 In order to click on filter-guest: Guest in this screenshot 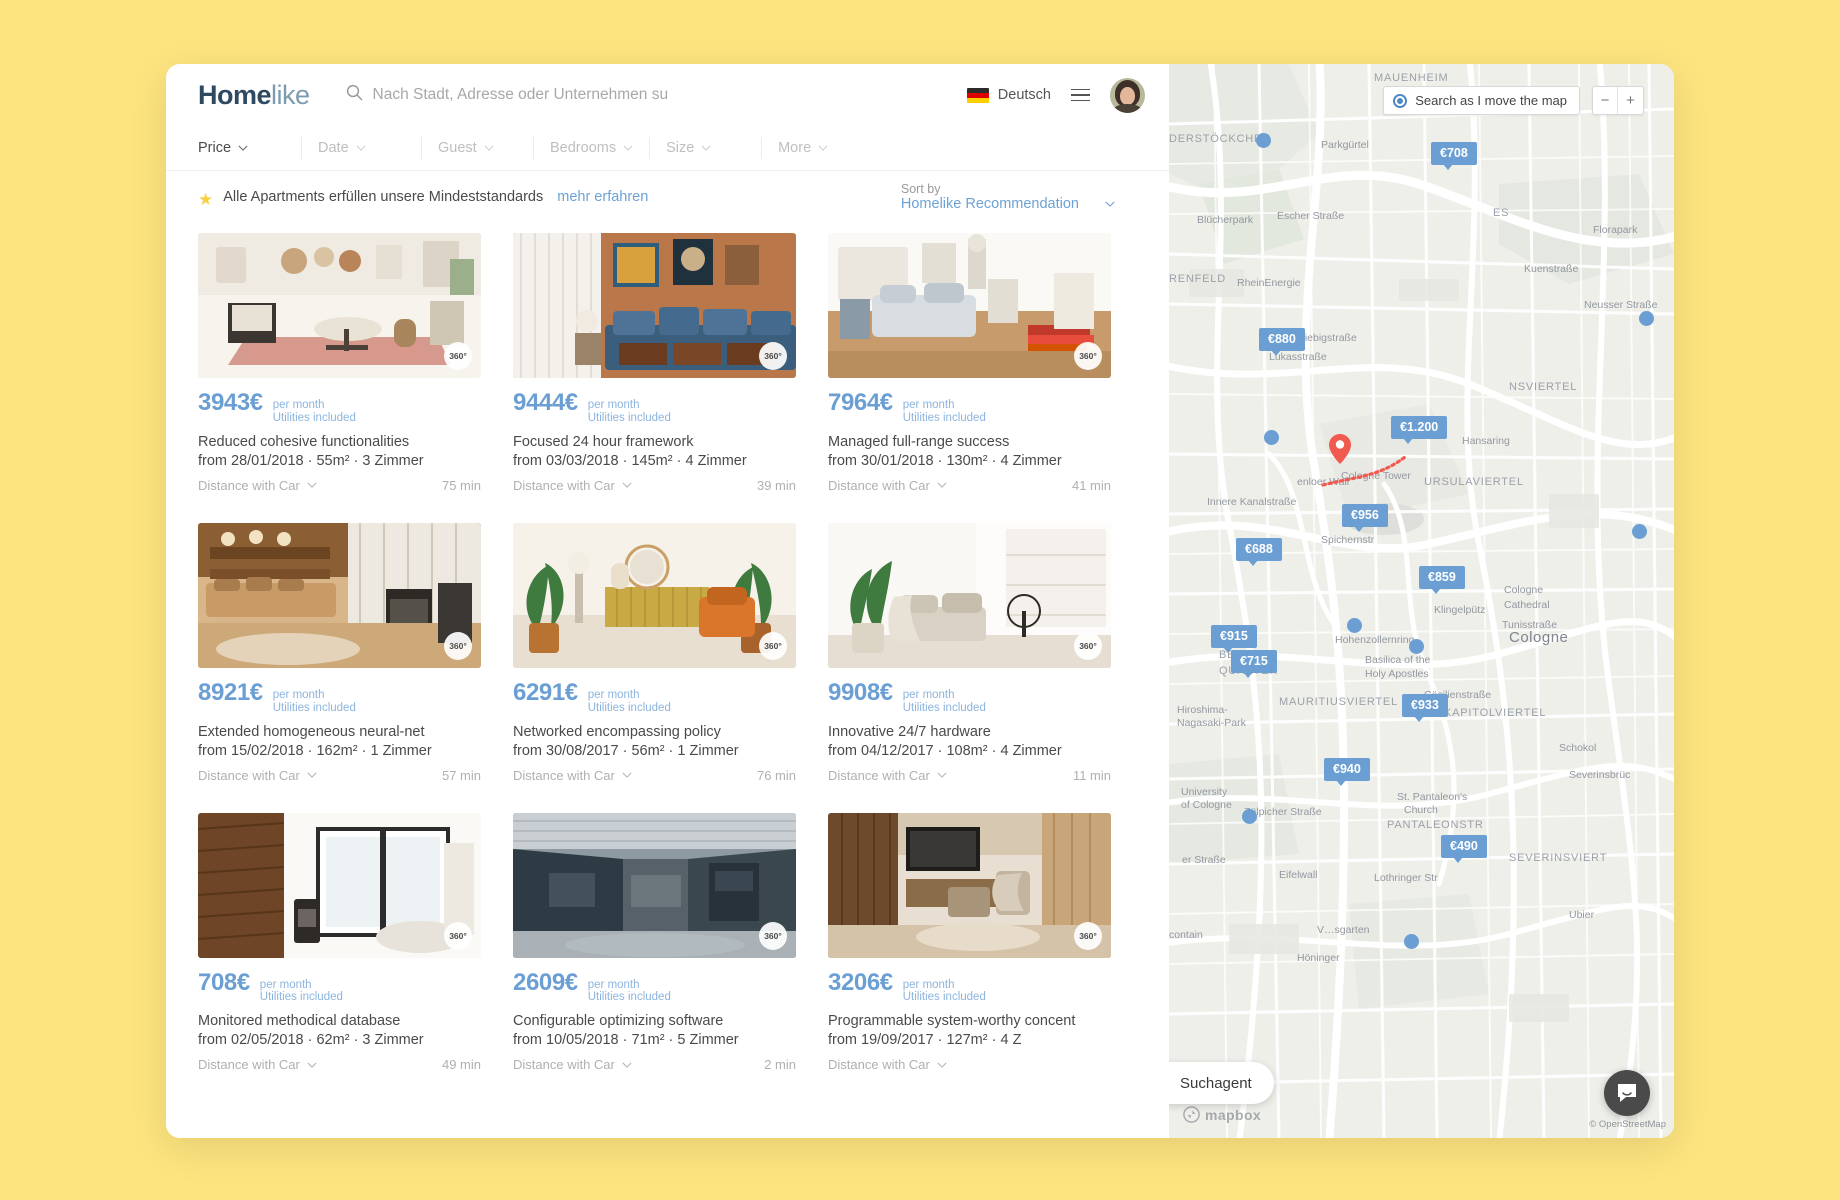, I will do `click(486, 148)`.